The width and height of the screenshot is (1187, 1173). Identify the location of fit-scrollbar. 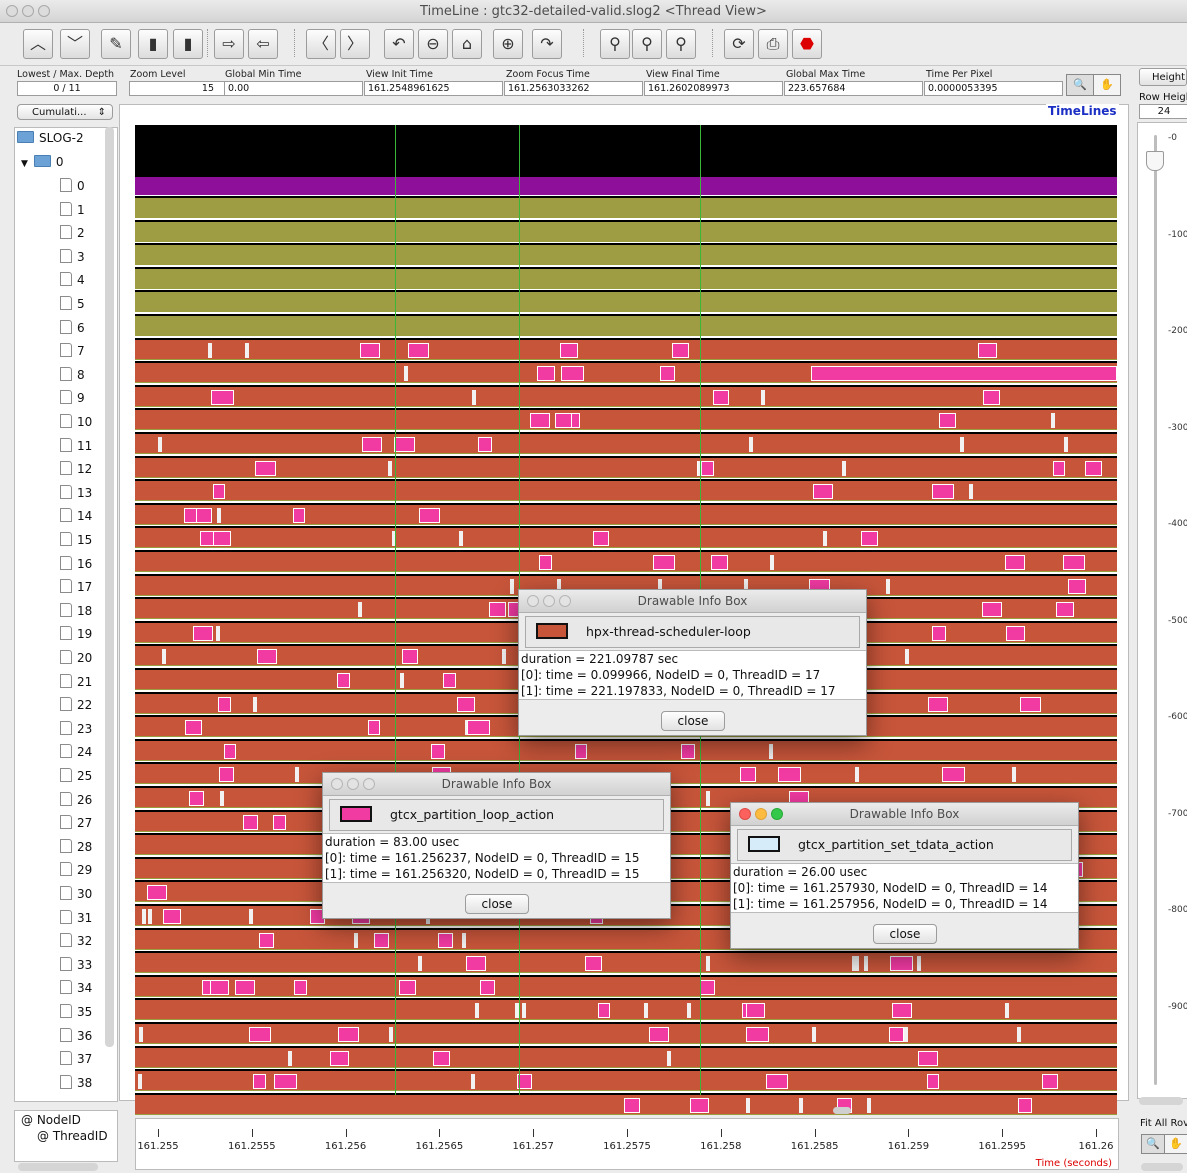
(1162, 1167).